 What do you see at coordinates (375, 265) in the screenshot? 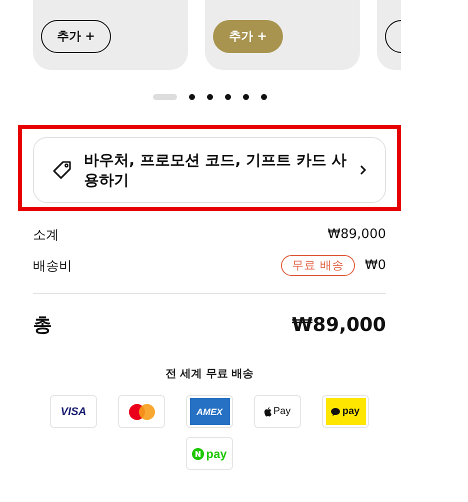
I see `summary-value: ₩0` at bounding box center [375, 265].